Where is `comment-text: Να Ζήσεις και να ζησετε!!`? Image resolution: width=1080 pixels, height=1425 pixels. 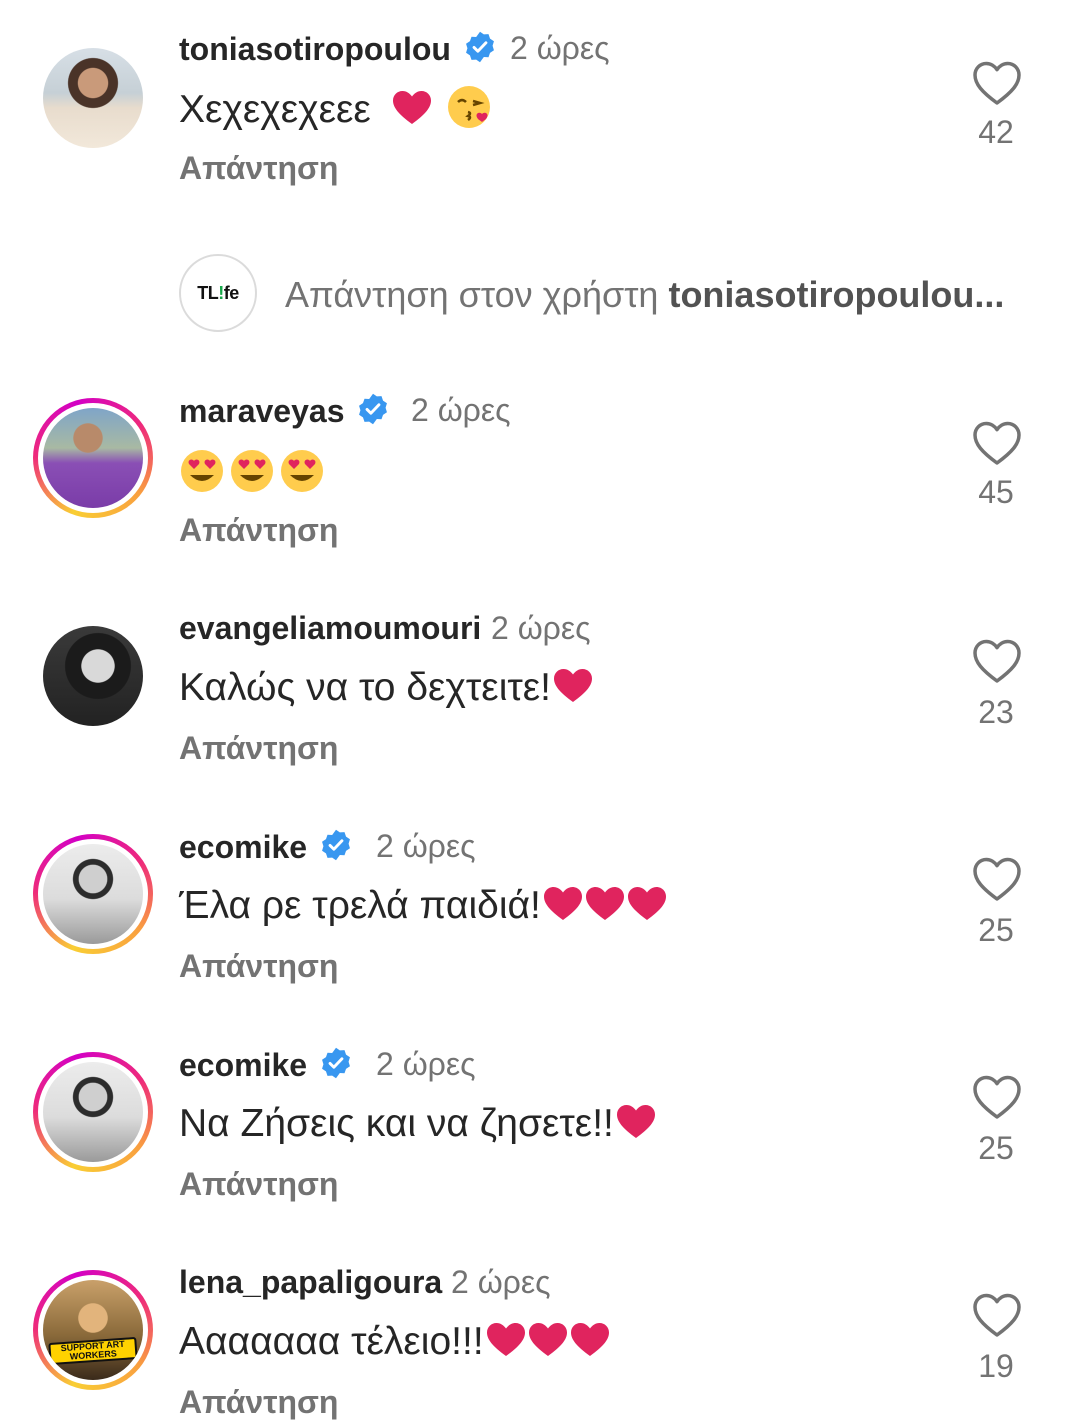 comment-text: Να Ζήσεις και να ζησετε!! is located at coordinates (417, 1124).